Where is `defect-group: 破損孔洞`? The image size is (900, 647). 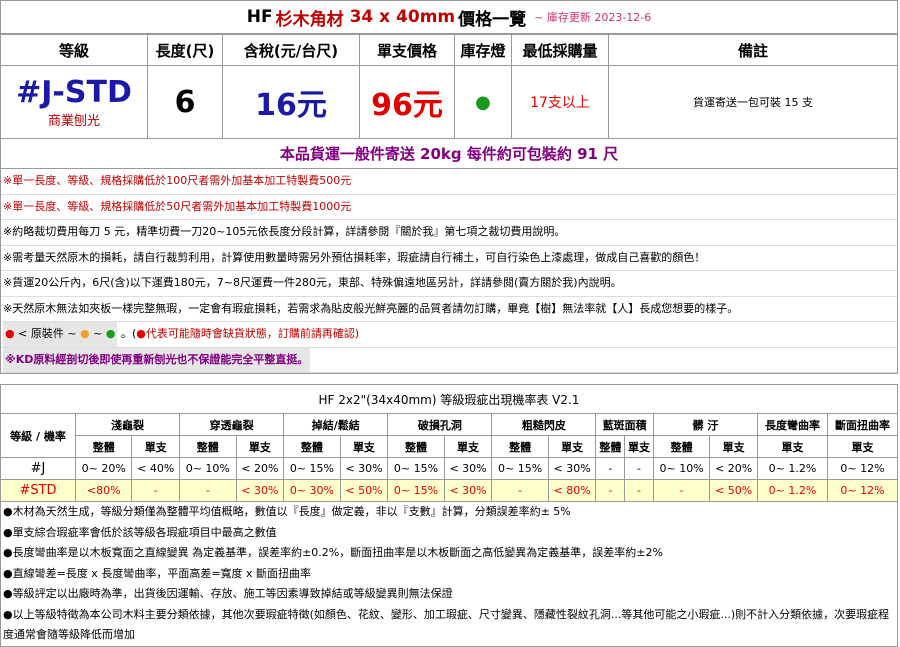
defect-group: 破損孔洞 is located at coordinates (440, 424).